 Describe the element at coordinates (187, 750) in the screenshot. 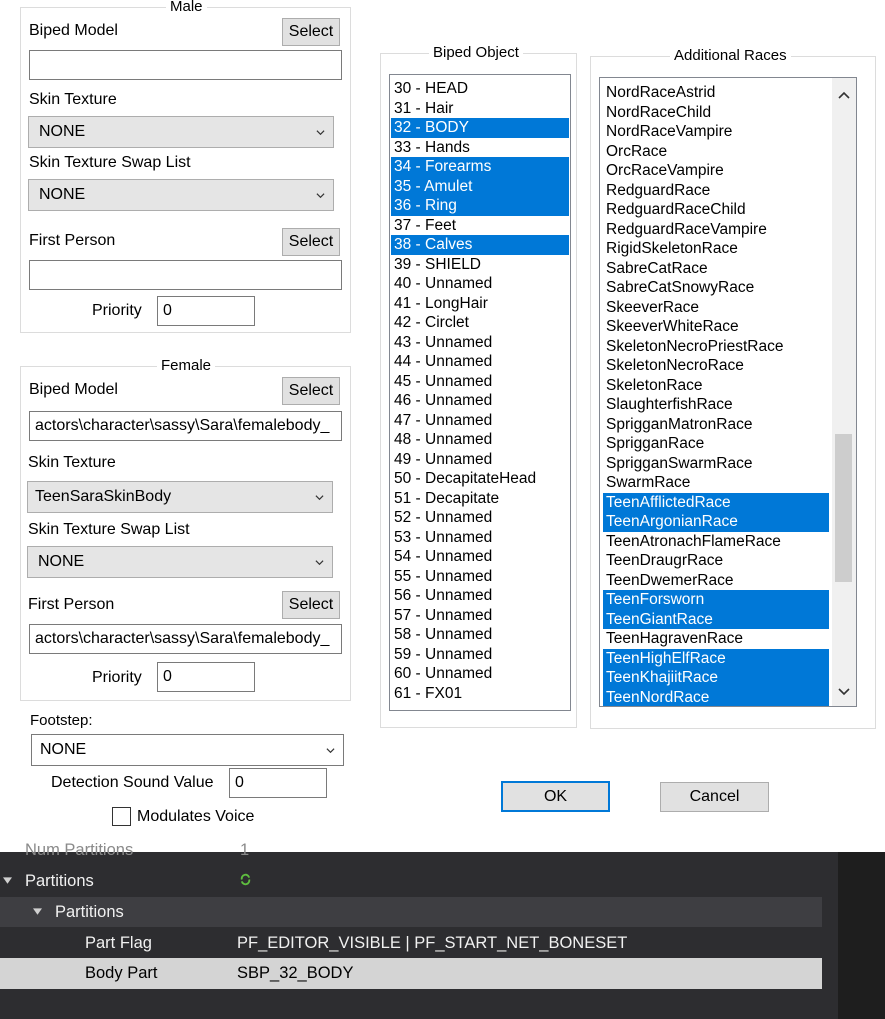

I see `footstep-dropdown: NONE` at that location.